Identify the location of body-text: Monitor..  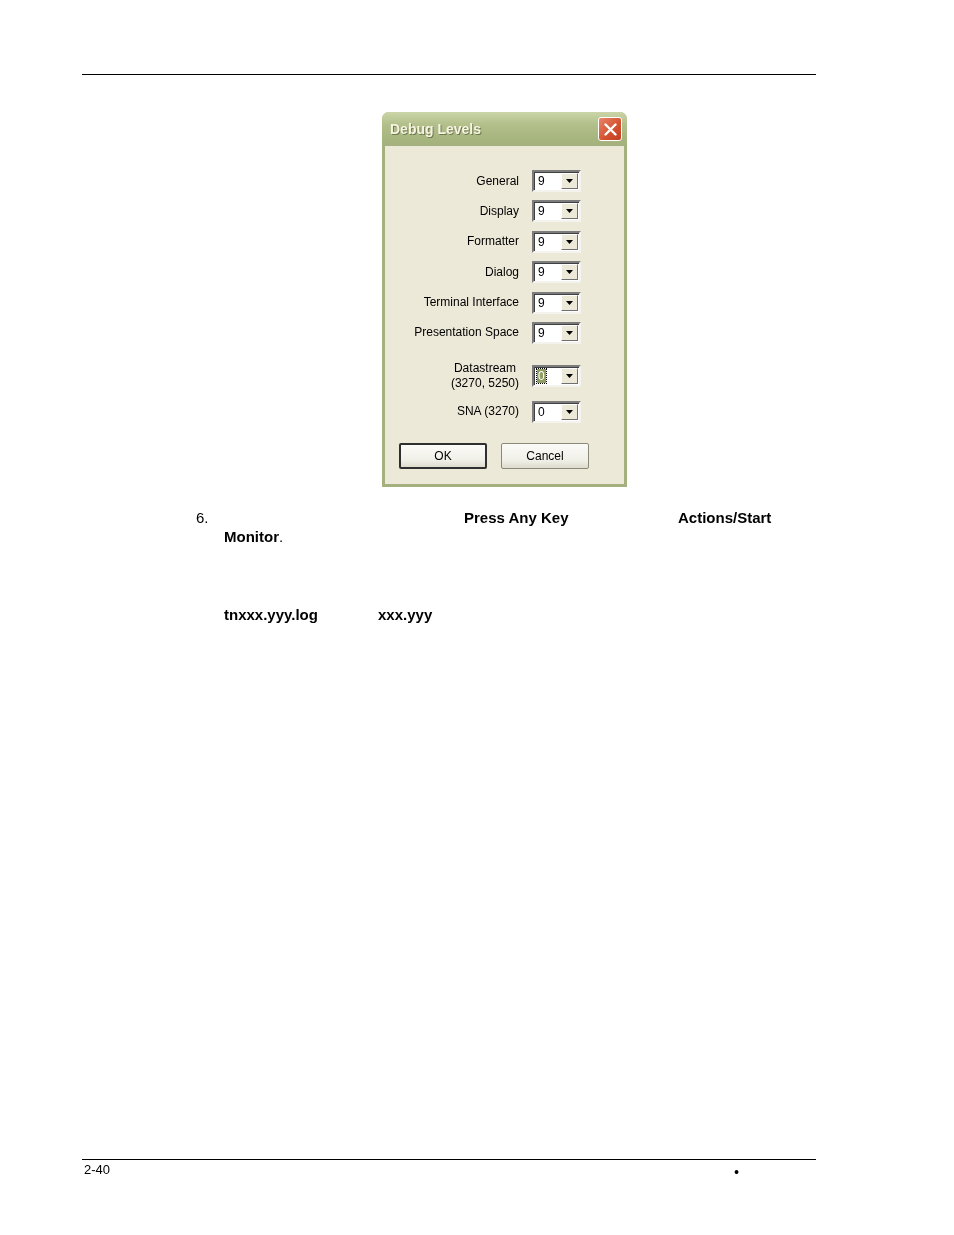
(254, 536).